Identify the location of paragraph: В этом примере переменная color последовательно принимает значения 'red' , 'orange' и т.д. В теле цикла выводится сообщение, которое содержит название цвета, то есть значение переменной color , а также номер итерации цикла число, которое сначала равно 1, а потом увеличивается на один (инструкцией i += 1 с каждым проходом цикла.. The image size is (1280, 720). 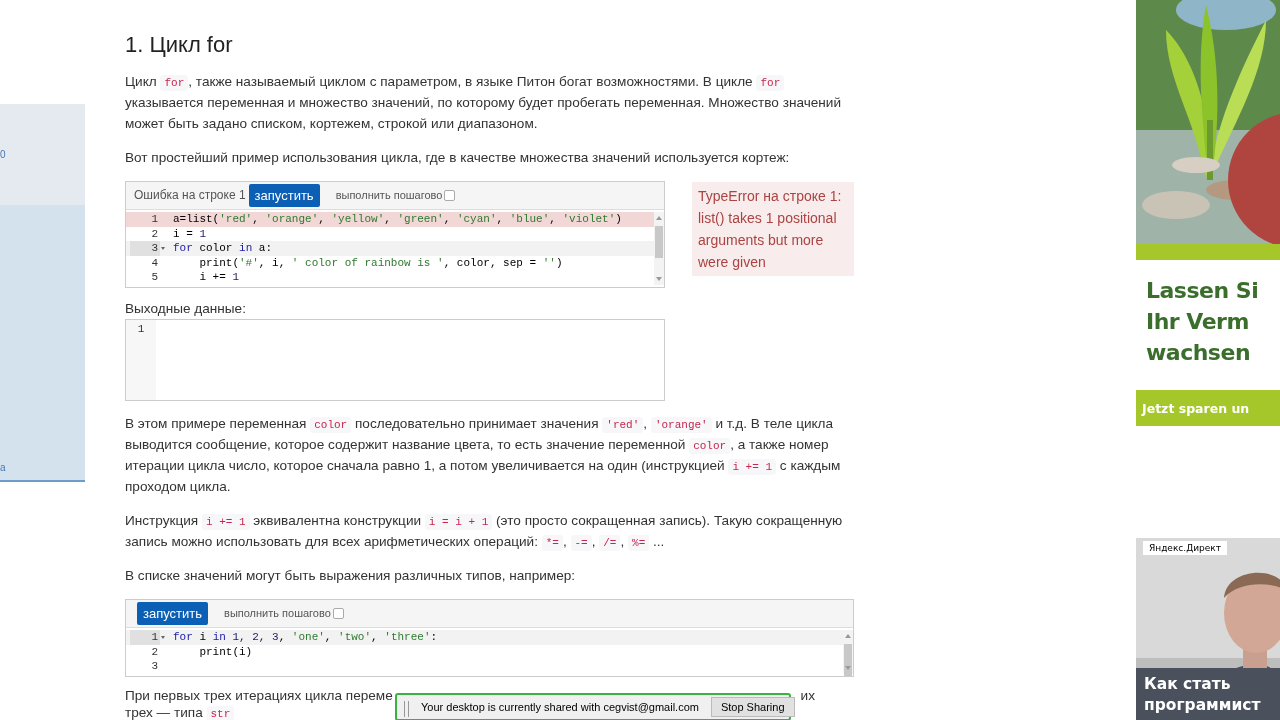
(483, 455).